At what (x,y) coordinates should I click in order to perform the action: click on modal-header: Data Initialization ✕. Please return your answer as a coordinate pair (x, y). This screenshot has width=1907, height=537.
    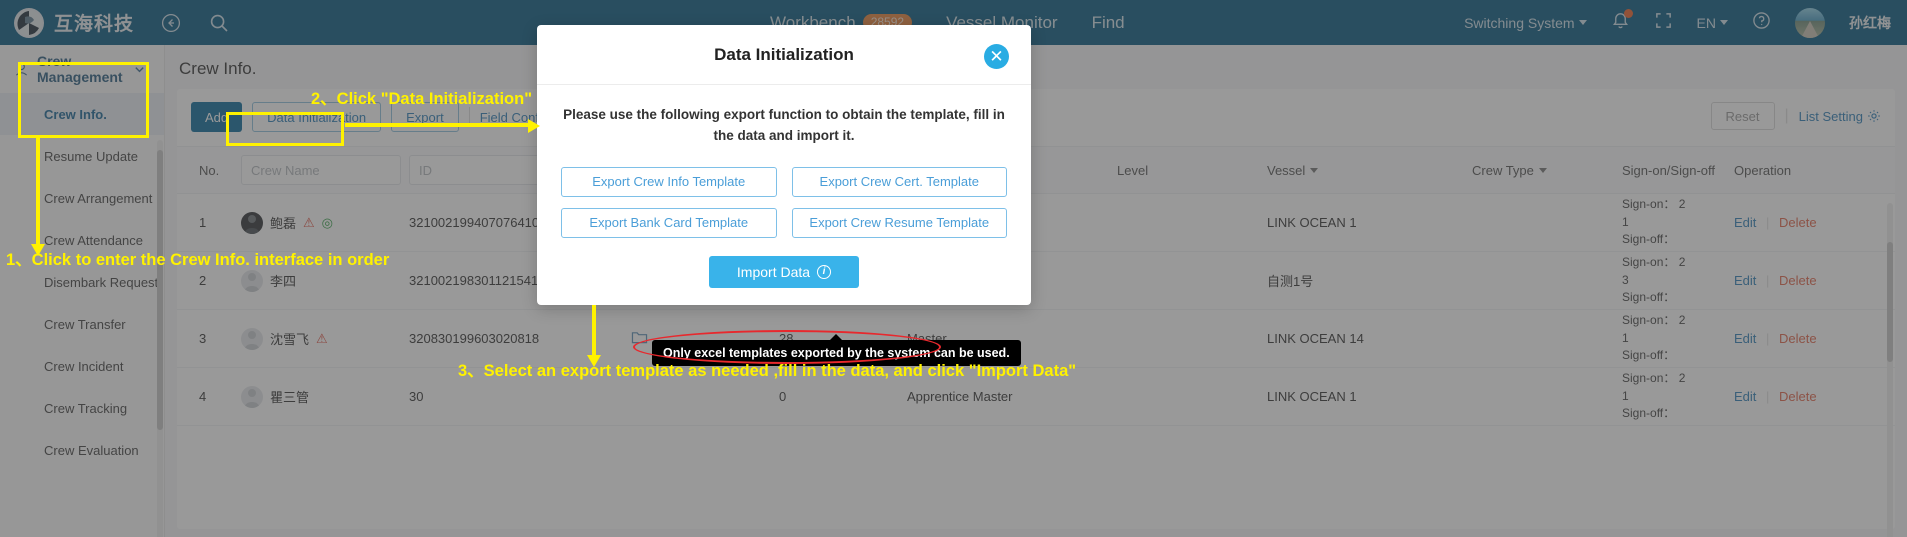
    Looking at the image, I should click on (784, 55).